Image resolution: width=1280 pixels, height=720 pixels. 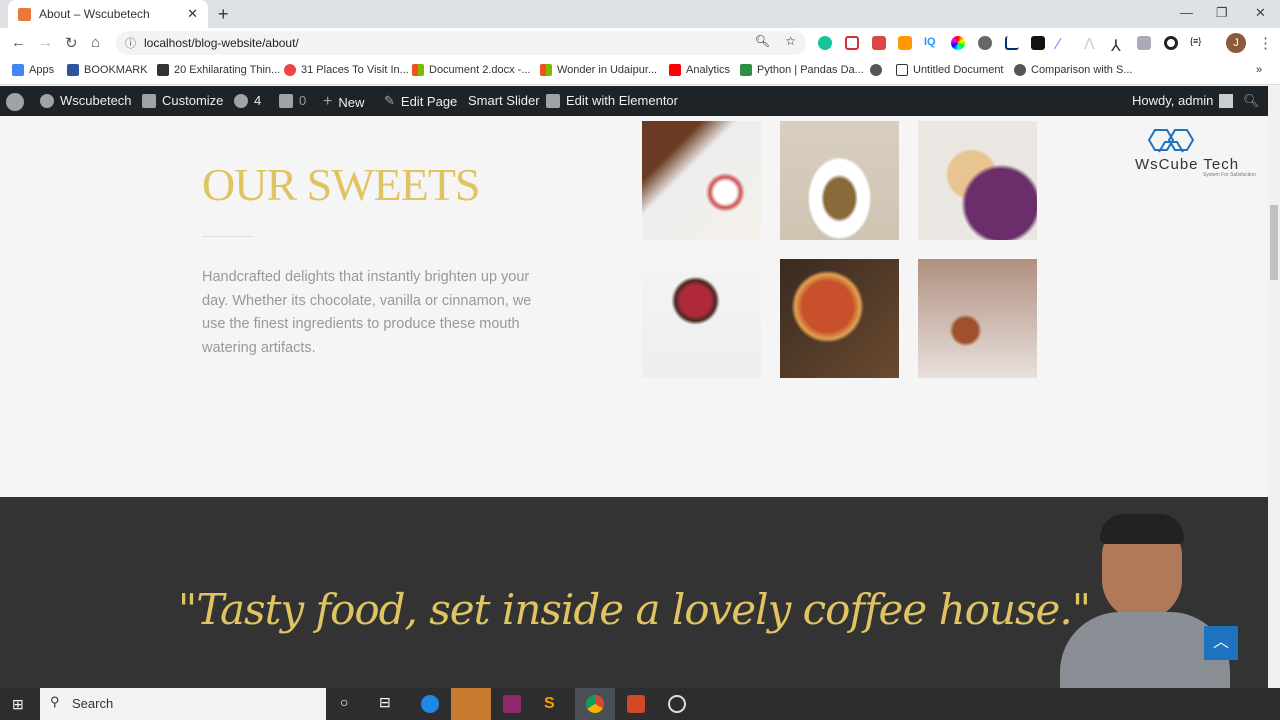 I want to click on iq-icon: IQ, so click(x=931, y=43).